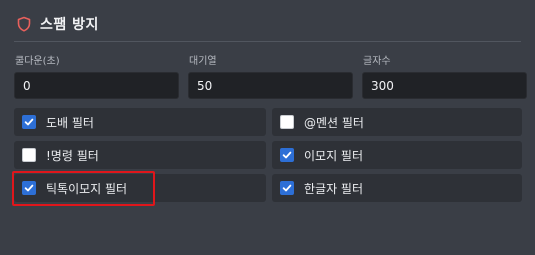  I want to click on cooldown-field: 쿨다운(초), so click(96, 77).